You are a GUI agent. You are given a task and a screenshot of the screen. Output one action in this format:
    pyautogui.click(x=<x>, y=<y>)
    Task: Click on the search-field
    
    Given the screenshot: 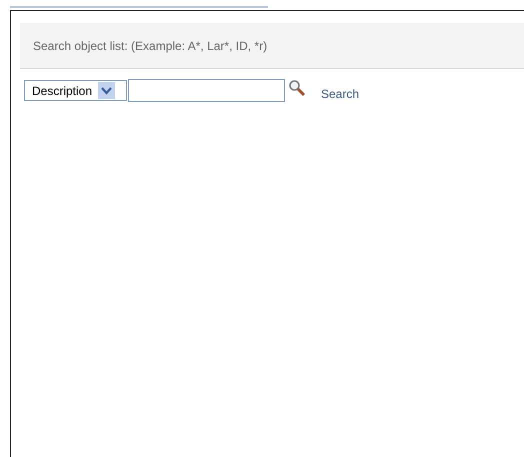 What is the action you would take?
    pyautogui.click(x=206, y=90)
    